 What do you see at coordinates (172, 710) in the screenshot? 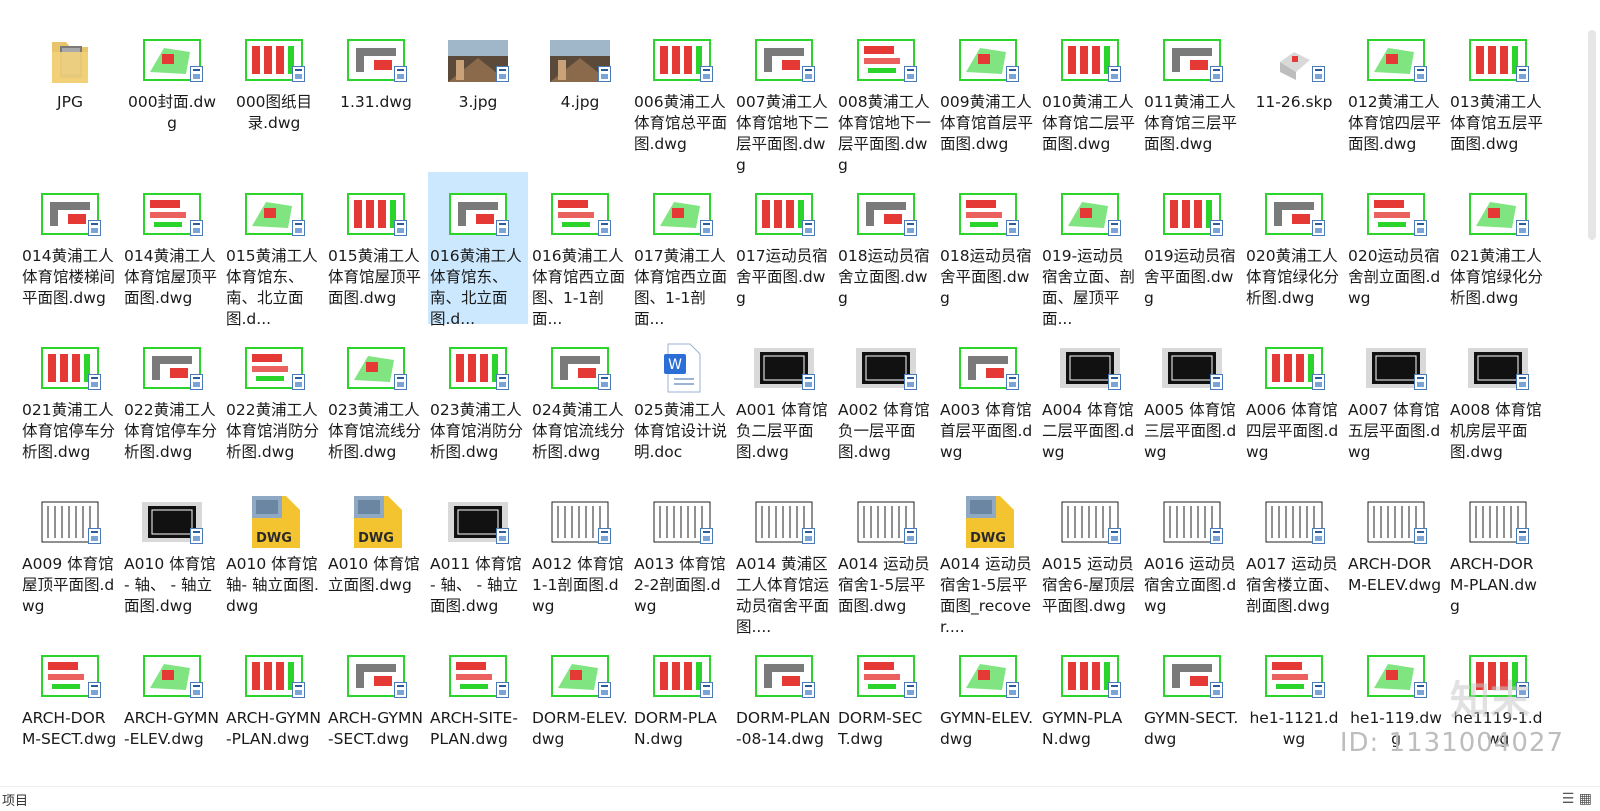
I see `file-item: ARCH-GYMN-ELEV.dwg` at bounding box center [172, 710].